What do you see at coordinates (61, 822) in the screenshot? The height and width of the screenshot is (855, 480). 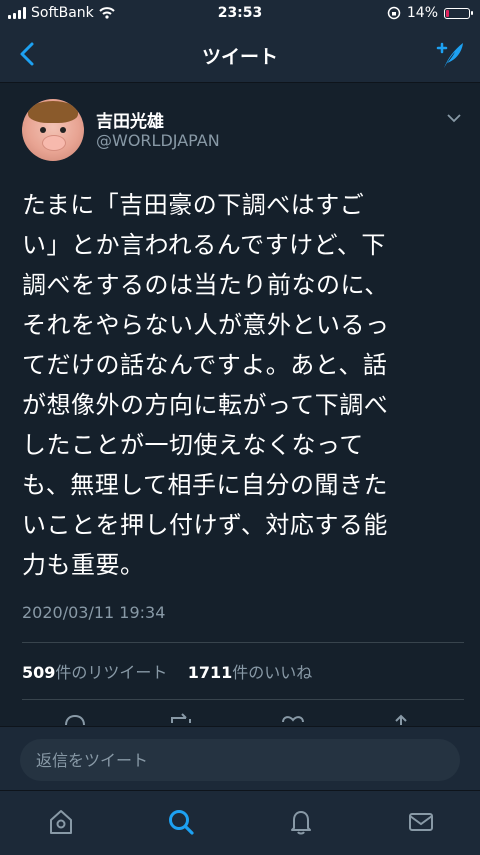 I see `home-icon` at bounding box center [61, 822].